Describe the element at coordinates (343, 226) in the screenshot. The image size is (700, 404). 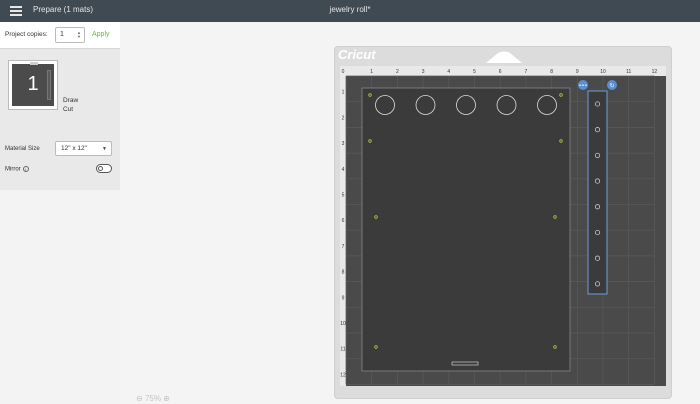
I see `ruler-left-strip` at that location.